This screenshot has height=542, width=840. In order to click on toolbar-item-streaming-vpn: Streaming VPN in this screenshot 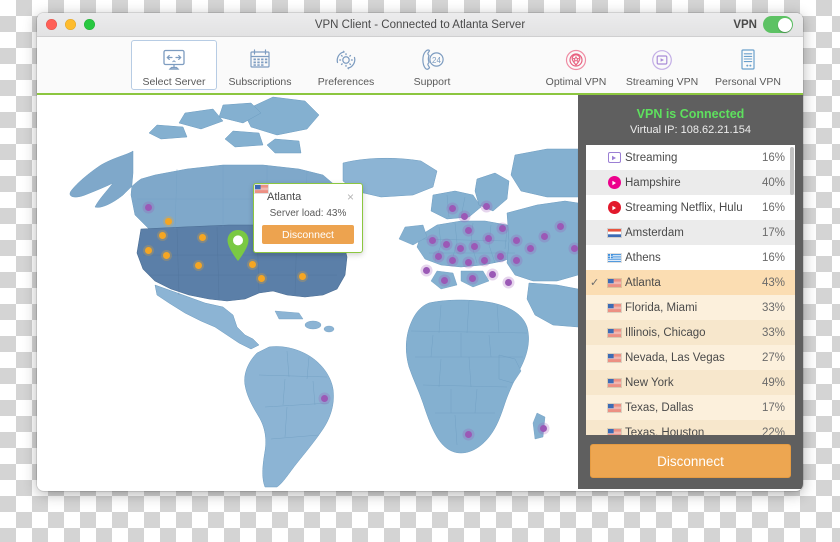, I will do `click(662, 65)`.